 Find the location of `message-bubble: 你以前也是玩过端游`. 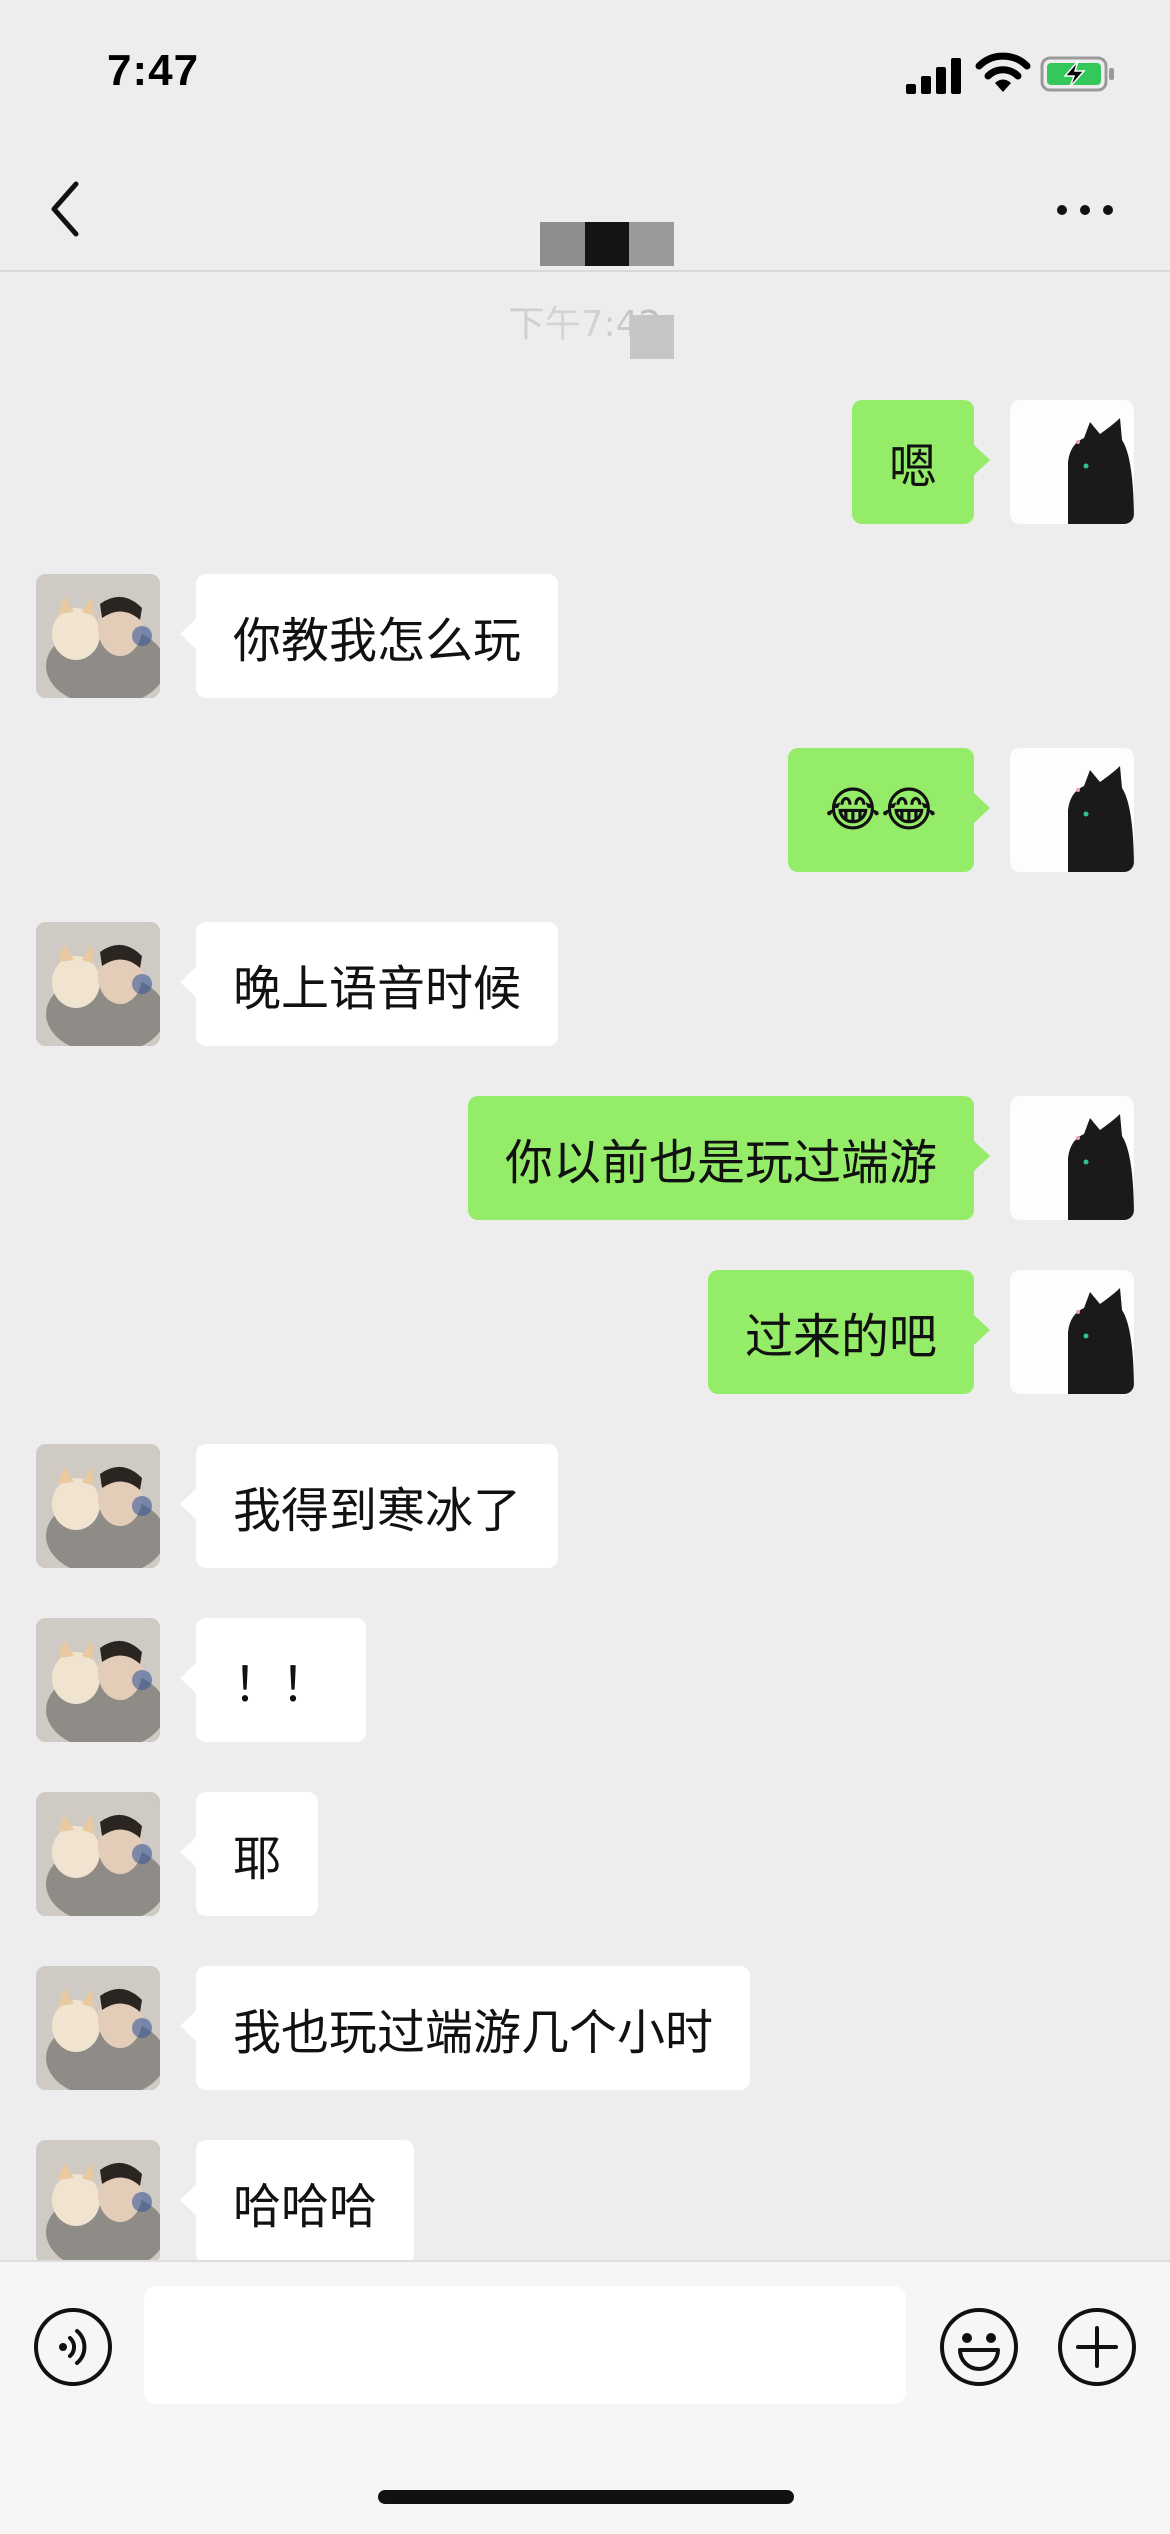

message-bubble: 你以前也是玩过端游 is located at coordinates (729, 1158).